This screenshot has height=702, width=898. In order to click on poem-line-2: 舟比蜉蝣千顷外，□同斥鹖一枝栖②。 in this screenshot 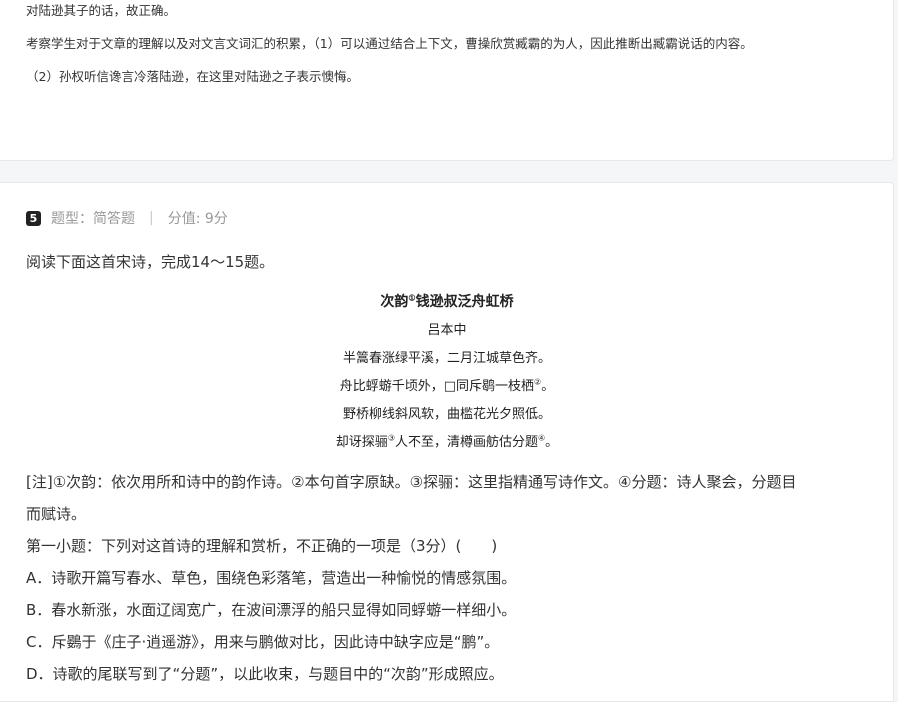, I will do `click(447, 385)`.